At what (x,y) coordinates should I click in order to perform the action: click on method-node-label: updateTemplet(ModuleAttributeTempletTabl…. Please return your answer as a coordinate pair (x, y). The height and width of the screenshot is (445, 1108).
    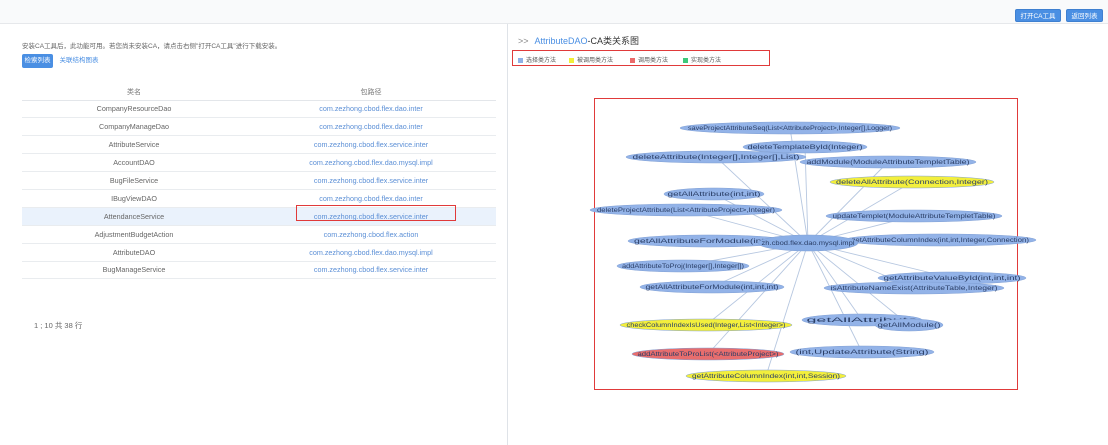
    Looking at the image, I should click on (914, 217).